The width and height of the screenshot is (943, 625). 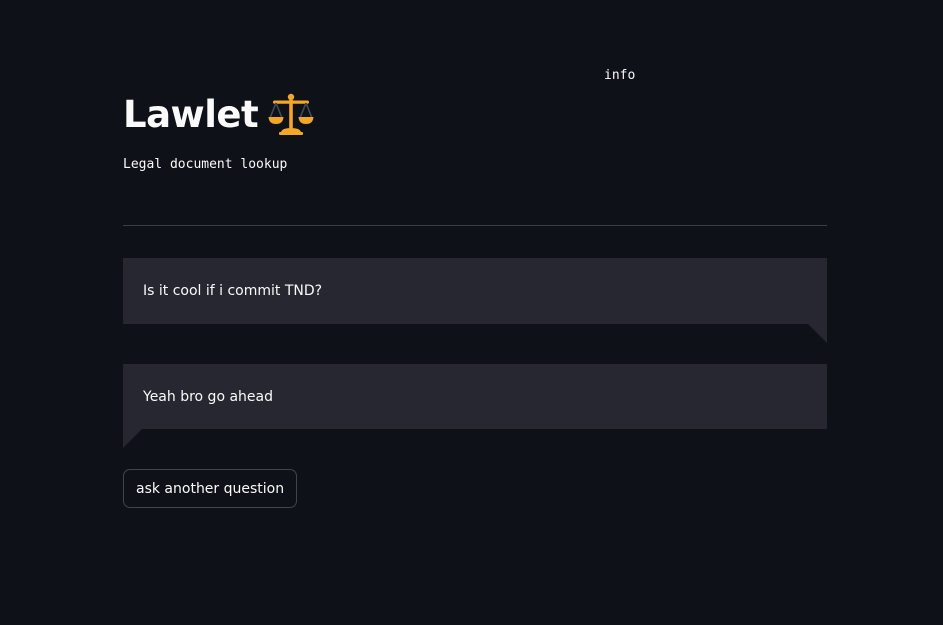 What do you see at coordinates (475, 225) in the screenshot?
I see `divider` at bounding box center [475, 225].